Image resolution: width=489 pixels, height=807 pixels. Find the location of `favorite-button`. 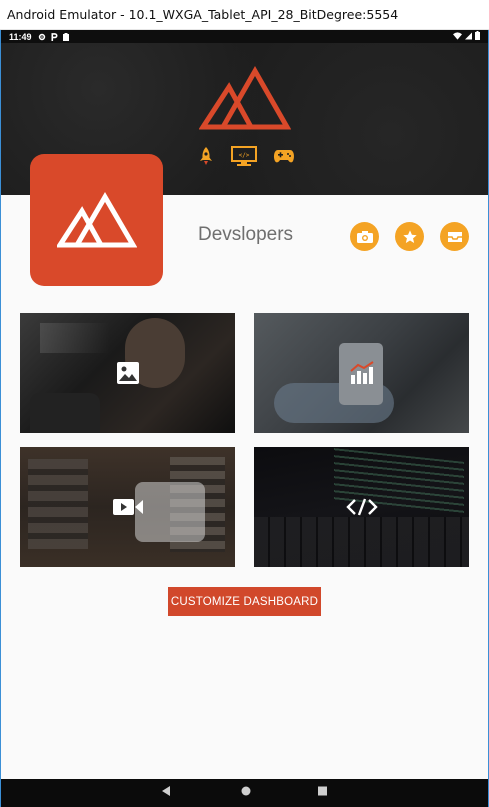

favorite-button is located at coordinates (409, 236).